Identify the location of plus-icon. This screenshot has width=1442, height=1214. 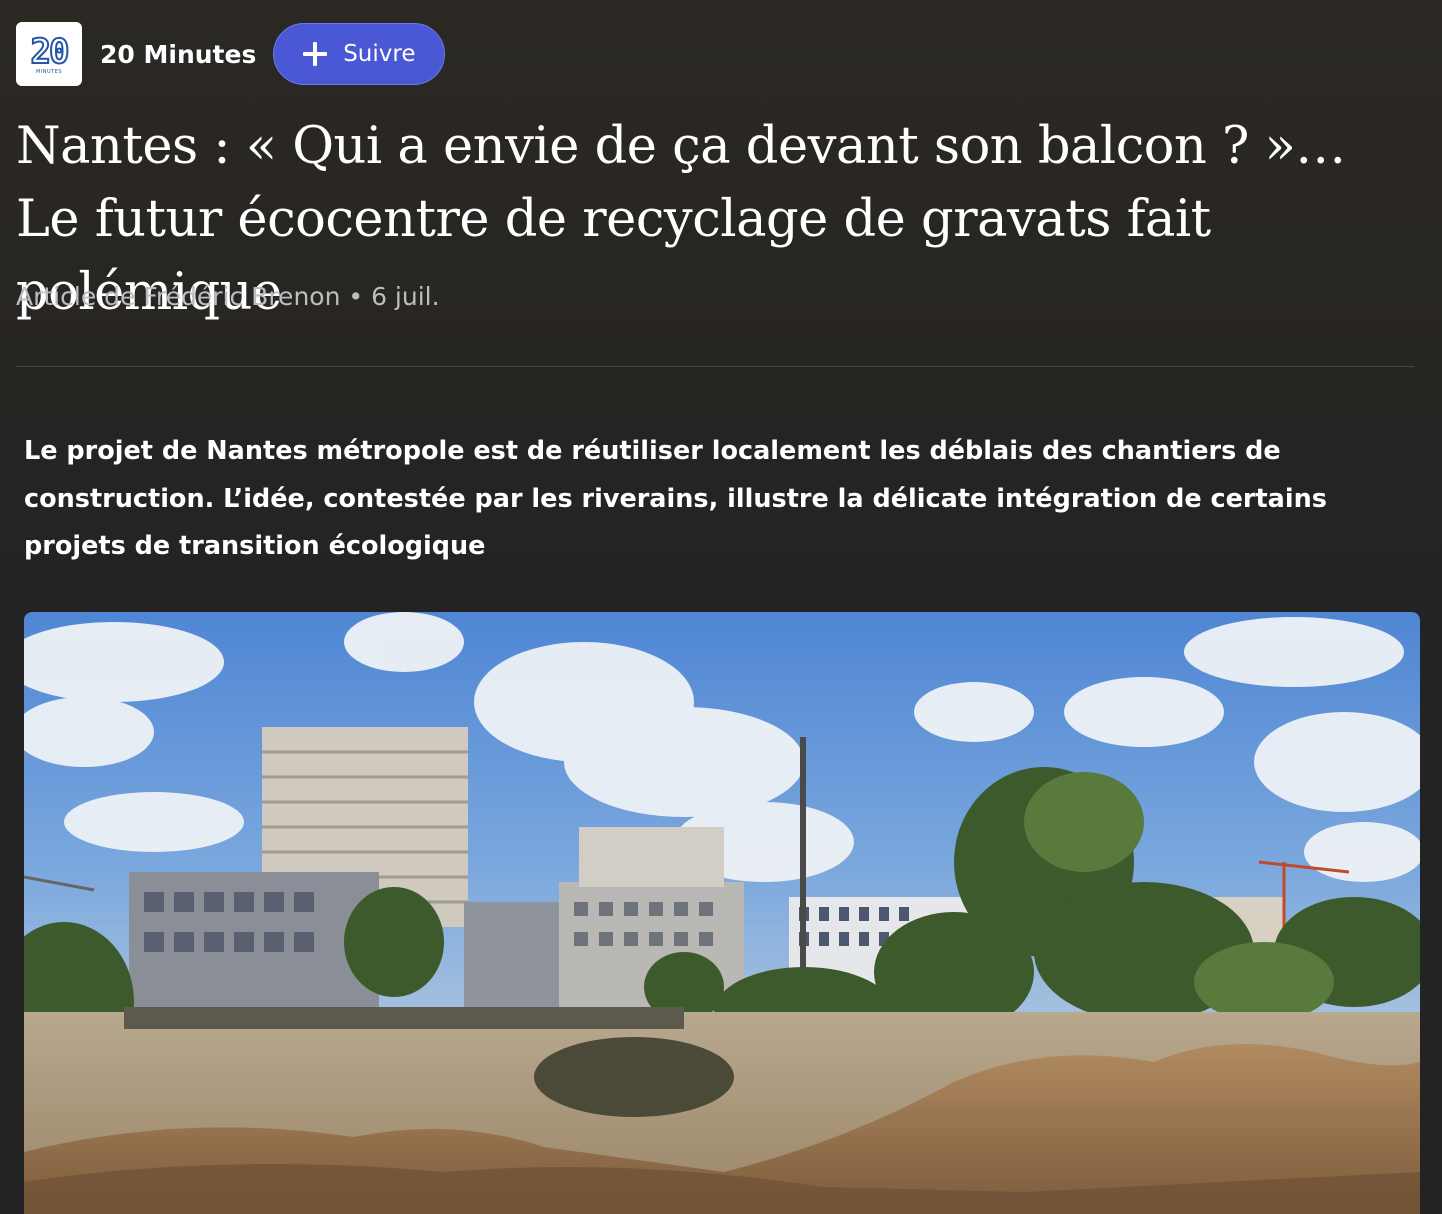
(315, 54).